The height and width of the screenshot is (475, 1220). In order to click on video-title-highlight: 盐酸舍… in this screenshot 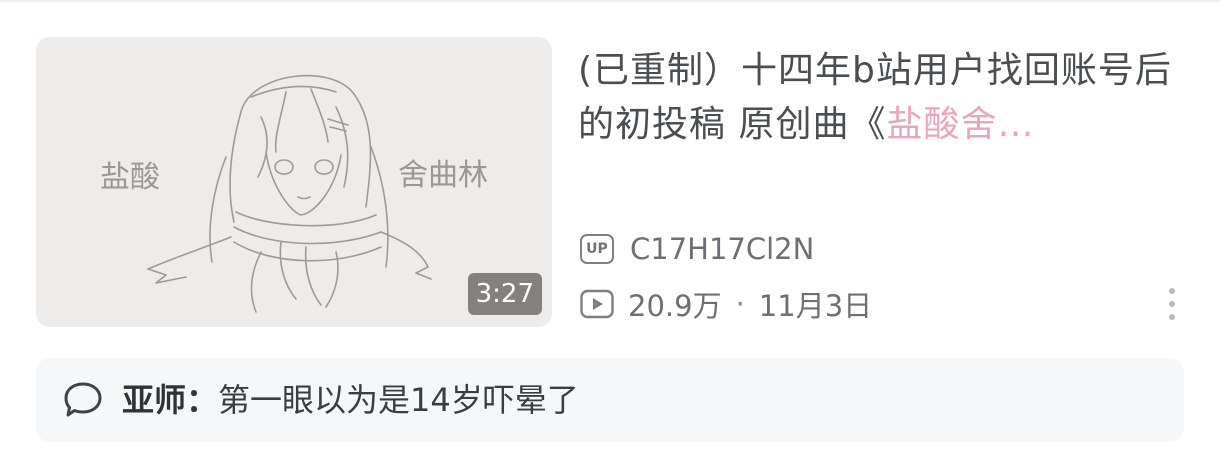, I will do `click(960, 124)`.